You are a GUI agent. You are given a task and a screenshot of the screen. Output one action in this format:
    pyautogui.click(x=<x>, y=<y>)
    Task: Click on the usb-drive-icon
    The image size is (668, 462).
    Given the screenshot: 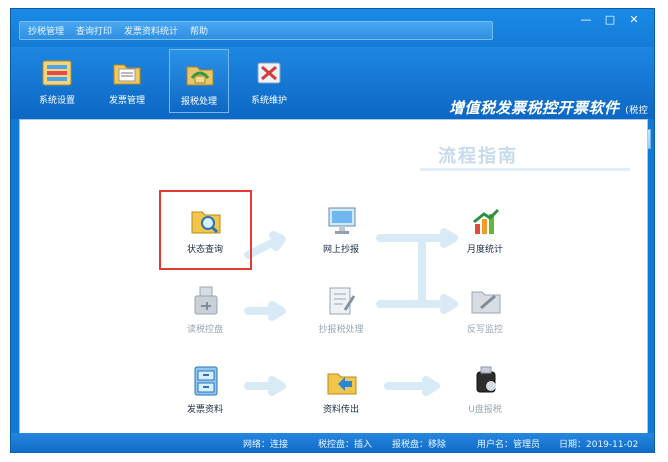 What is the action you would take?
    pyautogui.click(x=206, y=300)
    